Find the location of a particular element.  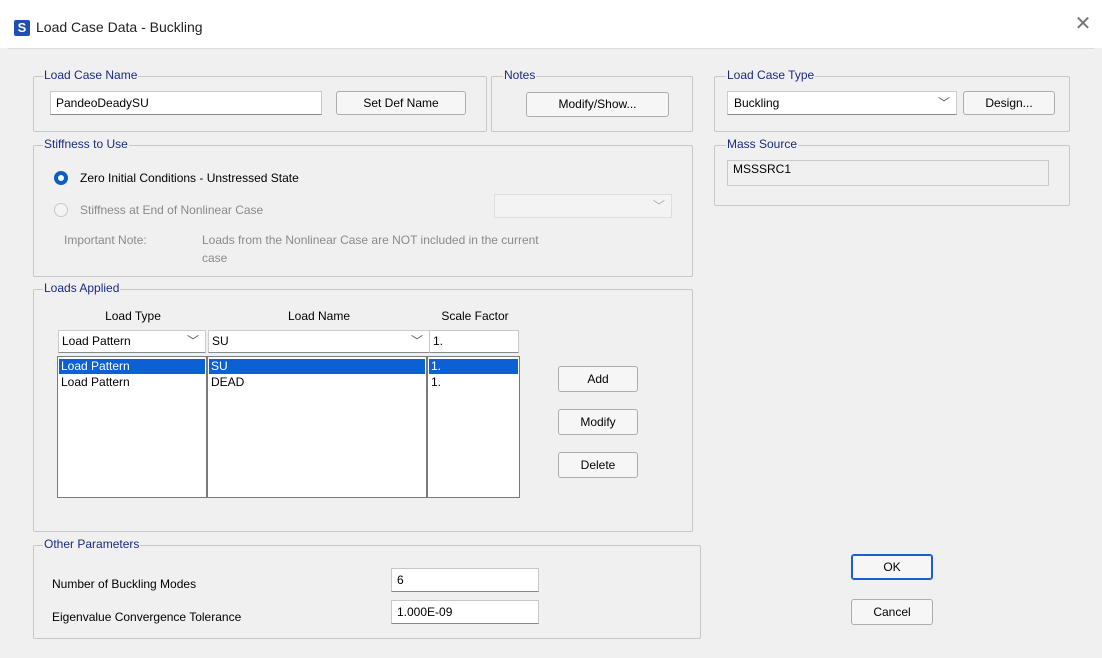

load-case-type-select: Buckling ﹀ is located at coordinates (842, 103).